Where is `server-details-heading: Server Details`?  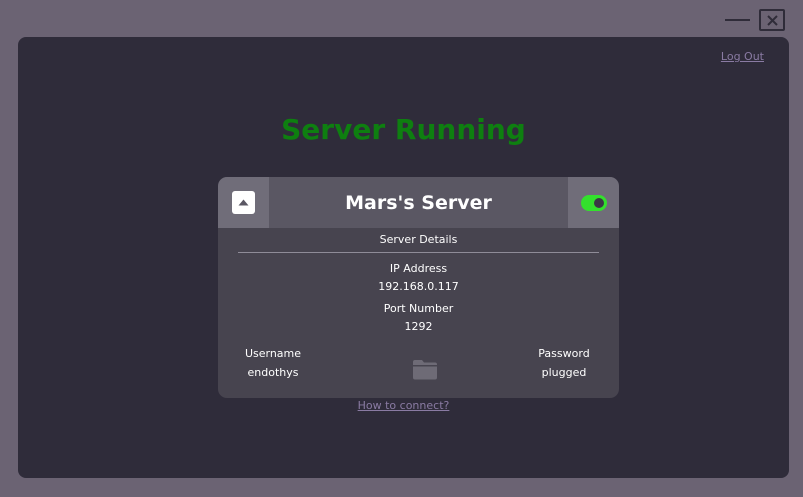
server-details-heading: Server Details is located at coordinates (418, 239).